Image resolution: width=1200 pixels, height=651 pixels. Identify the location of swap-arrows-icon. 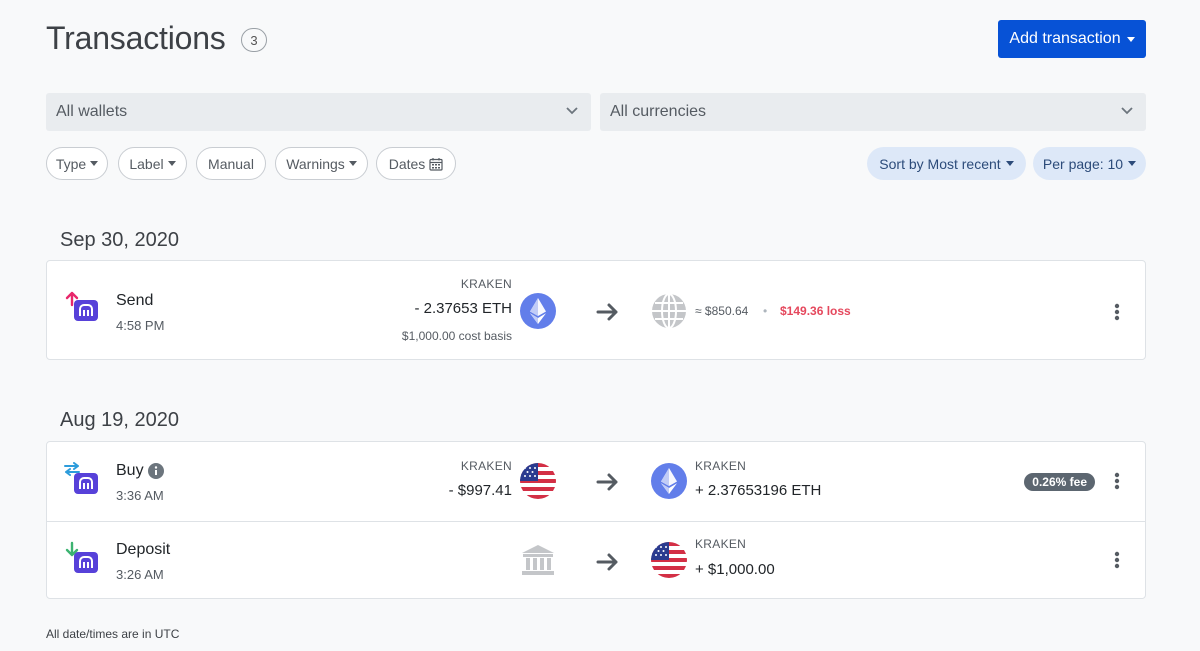
(72, 469).